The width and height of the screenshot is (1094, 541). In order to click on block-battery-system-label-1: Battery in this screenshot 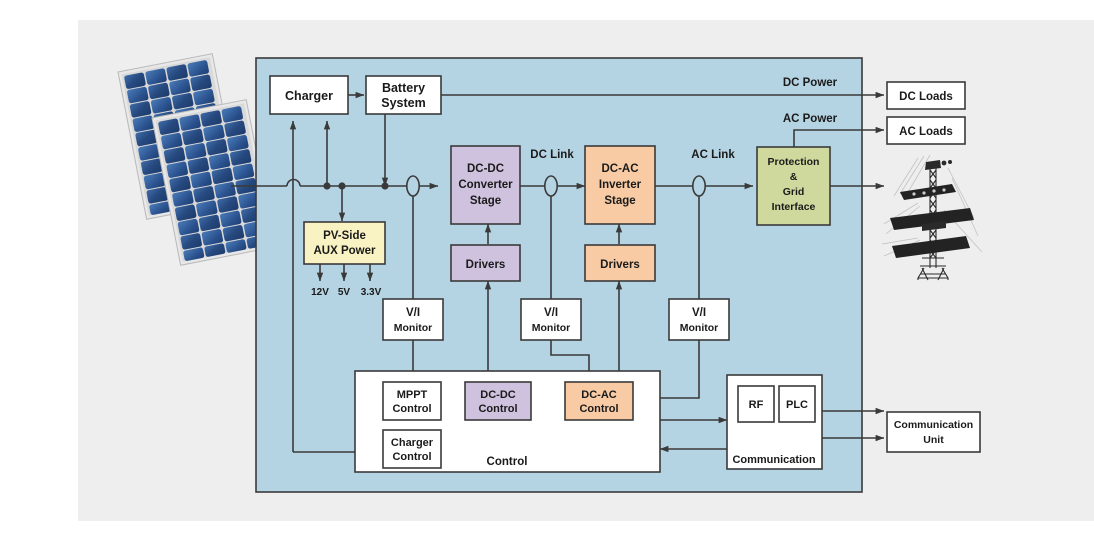, I will do `click(403, 88)`.